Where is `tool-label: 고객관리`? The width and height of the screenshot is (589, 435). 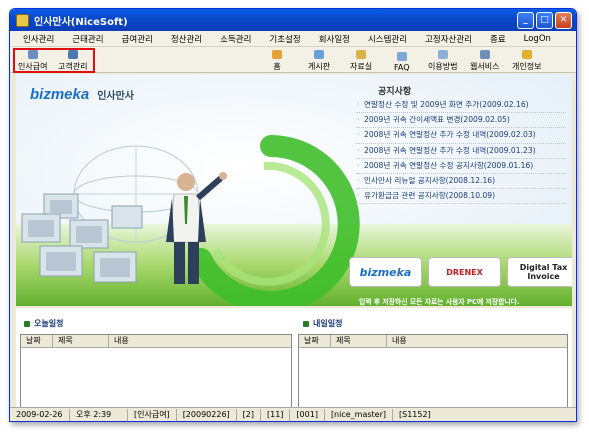
tool-label: 고객관리 is located at coordinates (73, 66).